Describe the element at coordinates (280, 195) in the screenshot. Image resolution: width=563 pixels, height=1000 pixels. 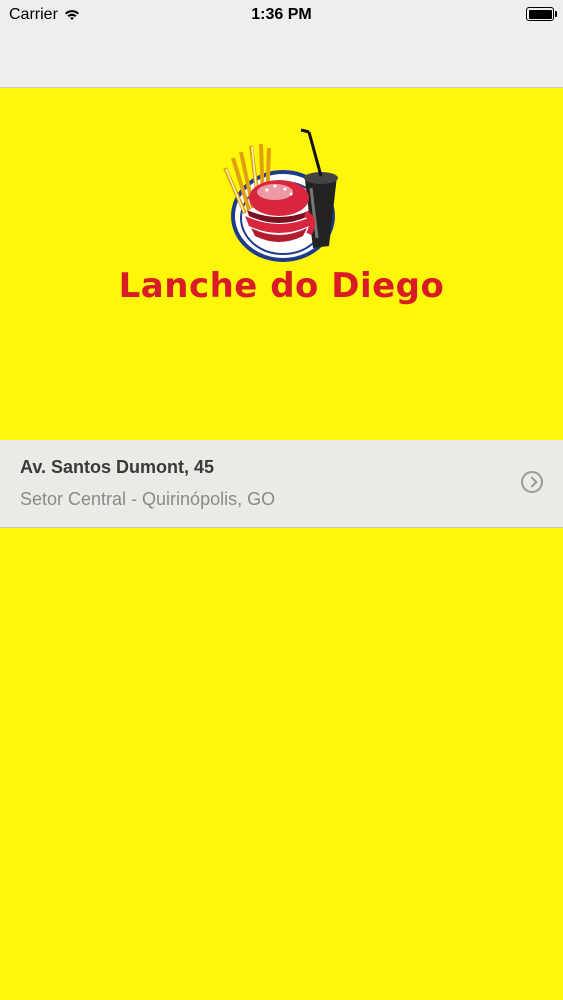
I see `burger-fries-drink-icon` at that location.